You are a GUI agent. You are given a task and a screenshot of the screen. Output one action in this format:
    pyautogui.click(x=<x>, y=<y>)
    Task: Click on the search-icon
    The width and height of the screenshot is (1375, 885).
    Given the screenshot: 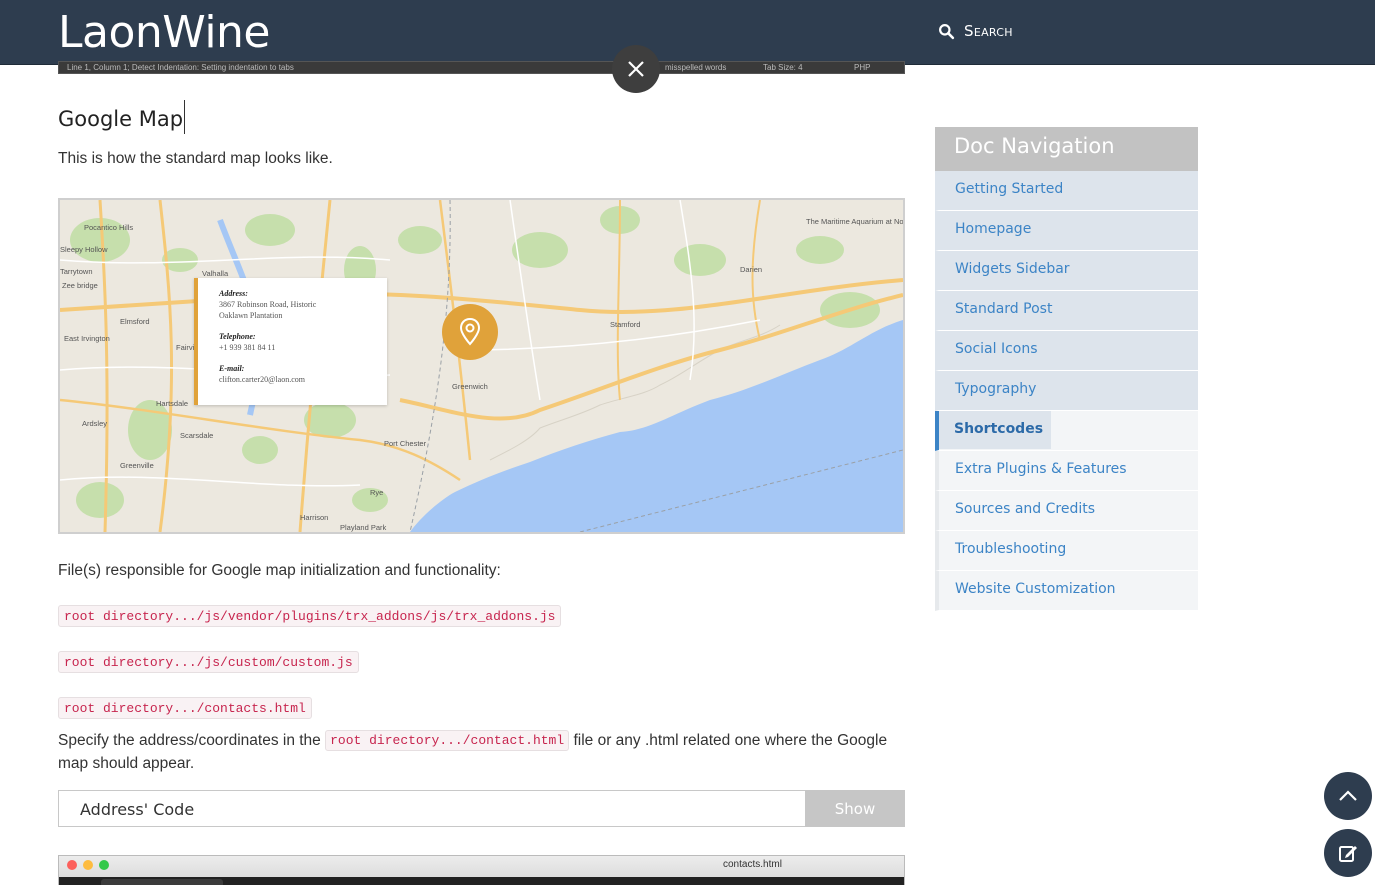 What is the action you would take?
    pyautogui.click(x=947, y=31)
    